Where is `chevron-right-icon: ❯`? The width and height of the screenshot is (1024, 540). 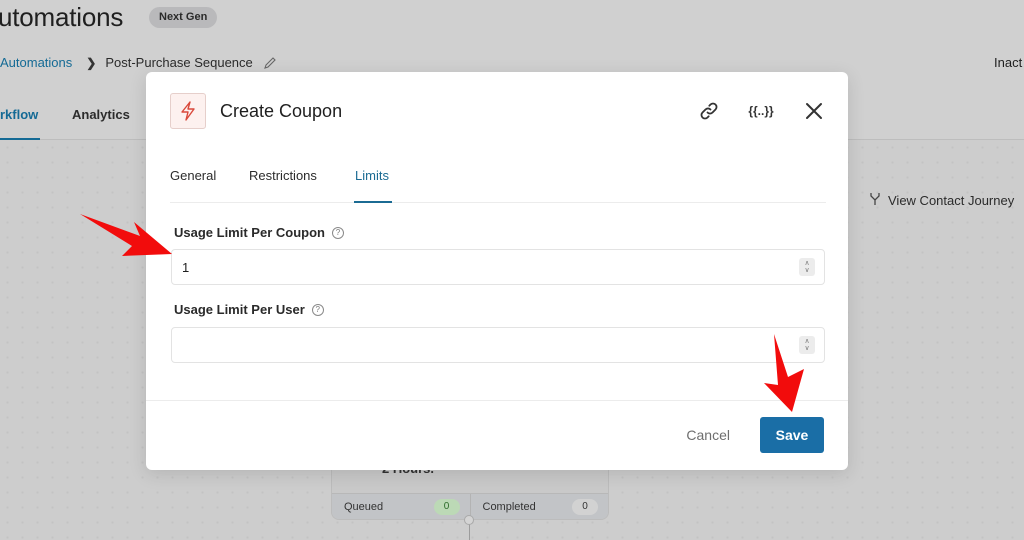 chevron-right-icon: ❯ is located at coordinates (91, 62).